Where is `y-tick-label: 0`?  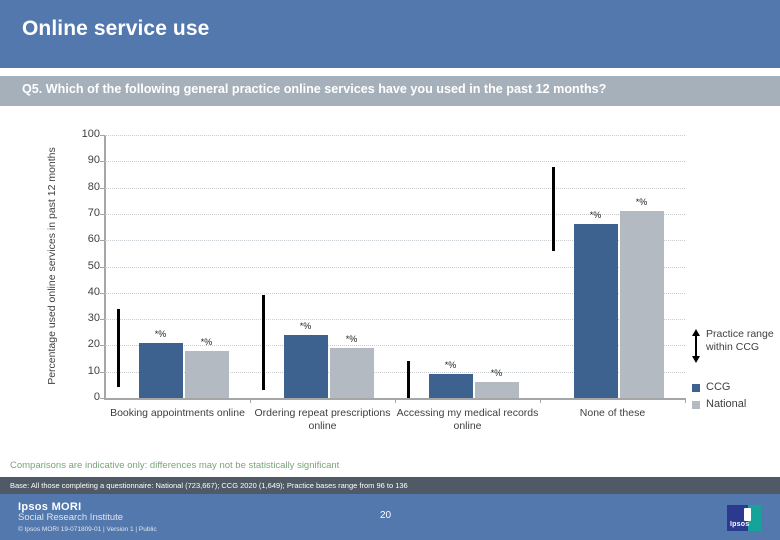 y-tick-label: 0 is located at coordinates (96, 397).